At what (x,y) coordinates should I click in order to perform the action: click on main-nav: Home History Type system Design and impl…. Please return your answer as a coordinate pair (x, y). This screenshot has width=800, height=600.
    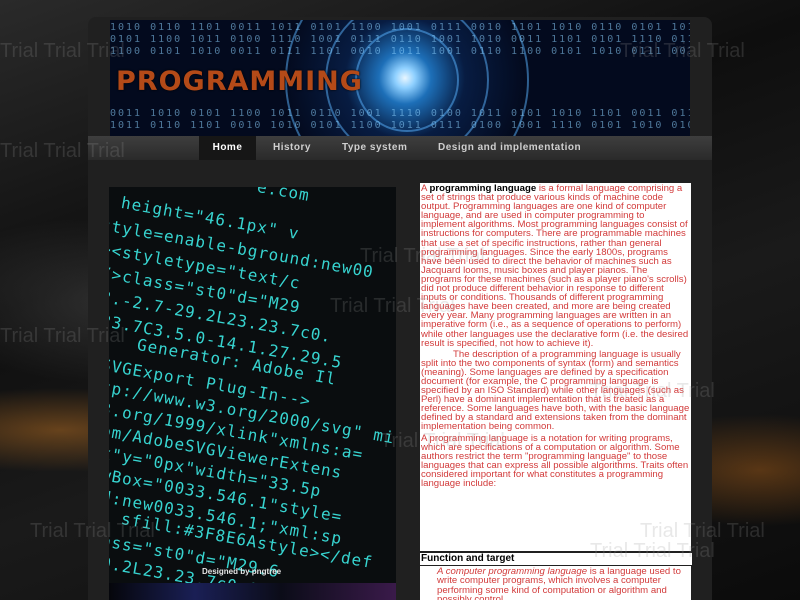
    Looking at the image, I should click on (400, 148).